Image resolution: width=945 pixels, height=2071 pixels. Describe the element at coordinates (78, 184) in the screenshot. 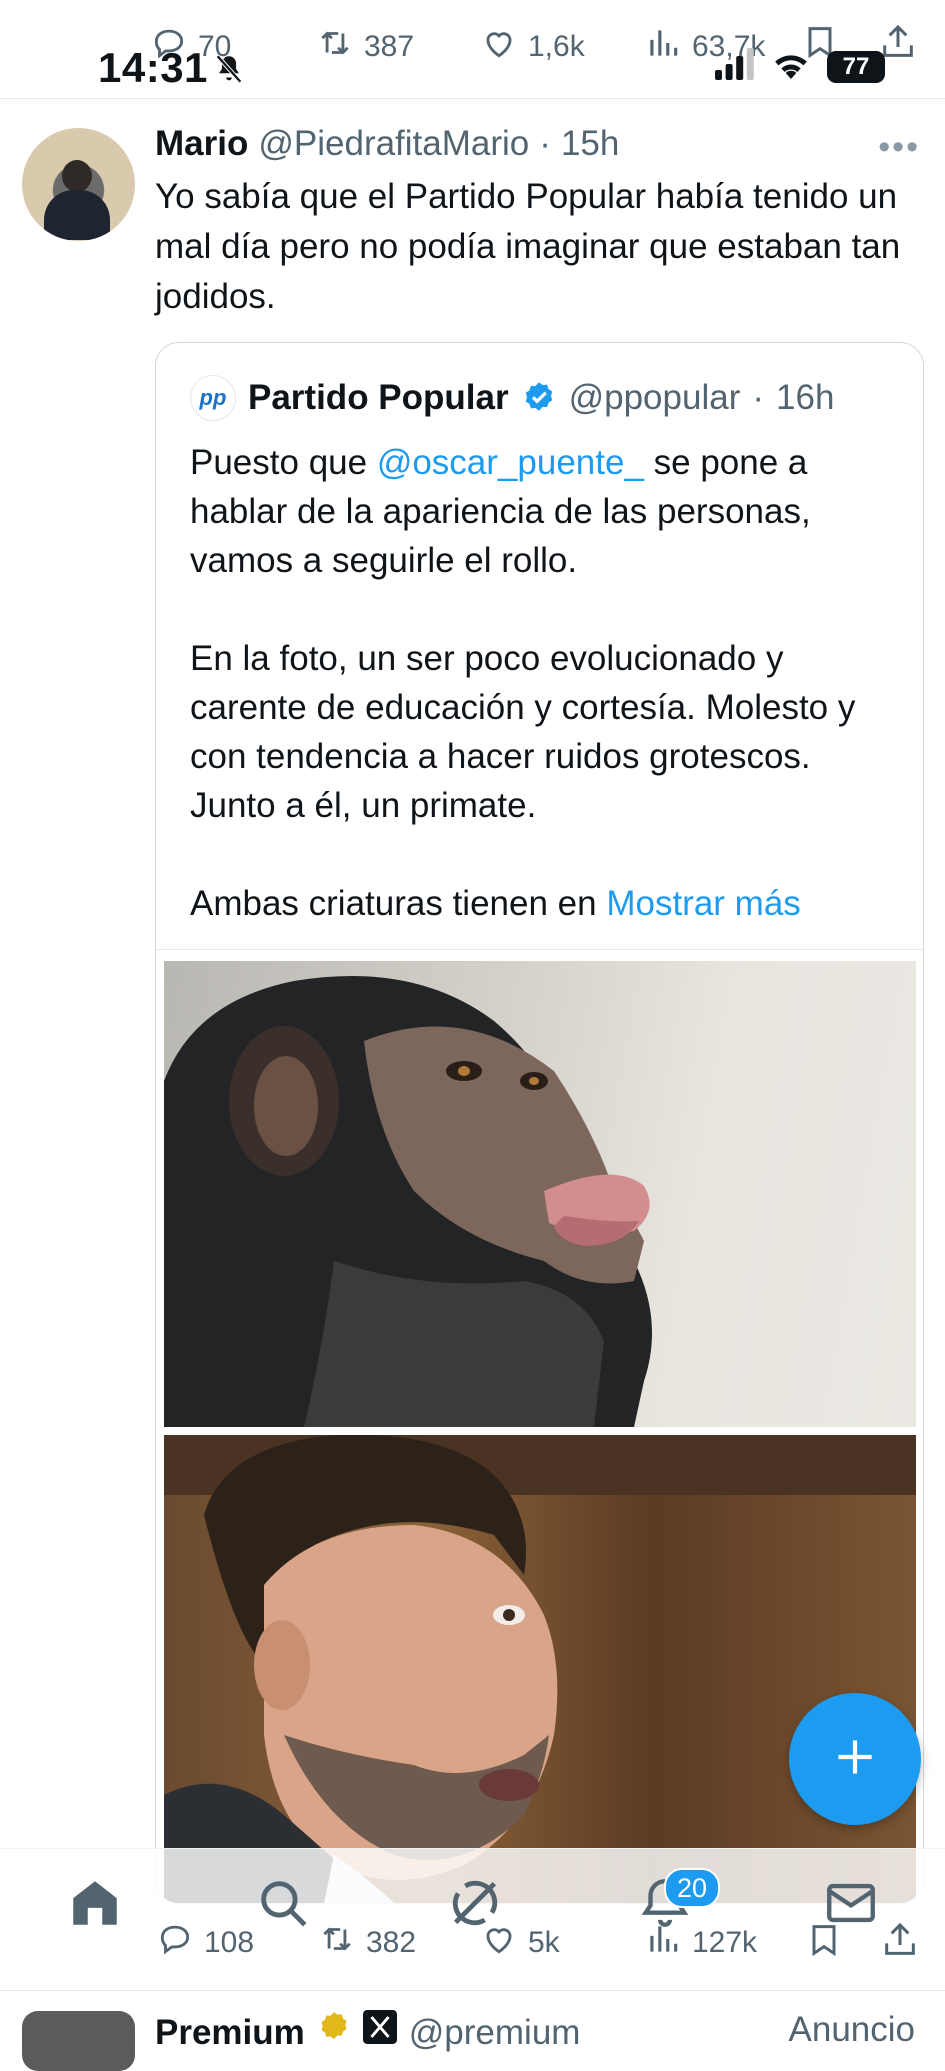

I see `avatar` at that location.